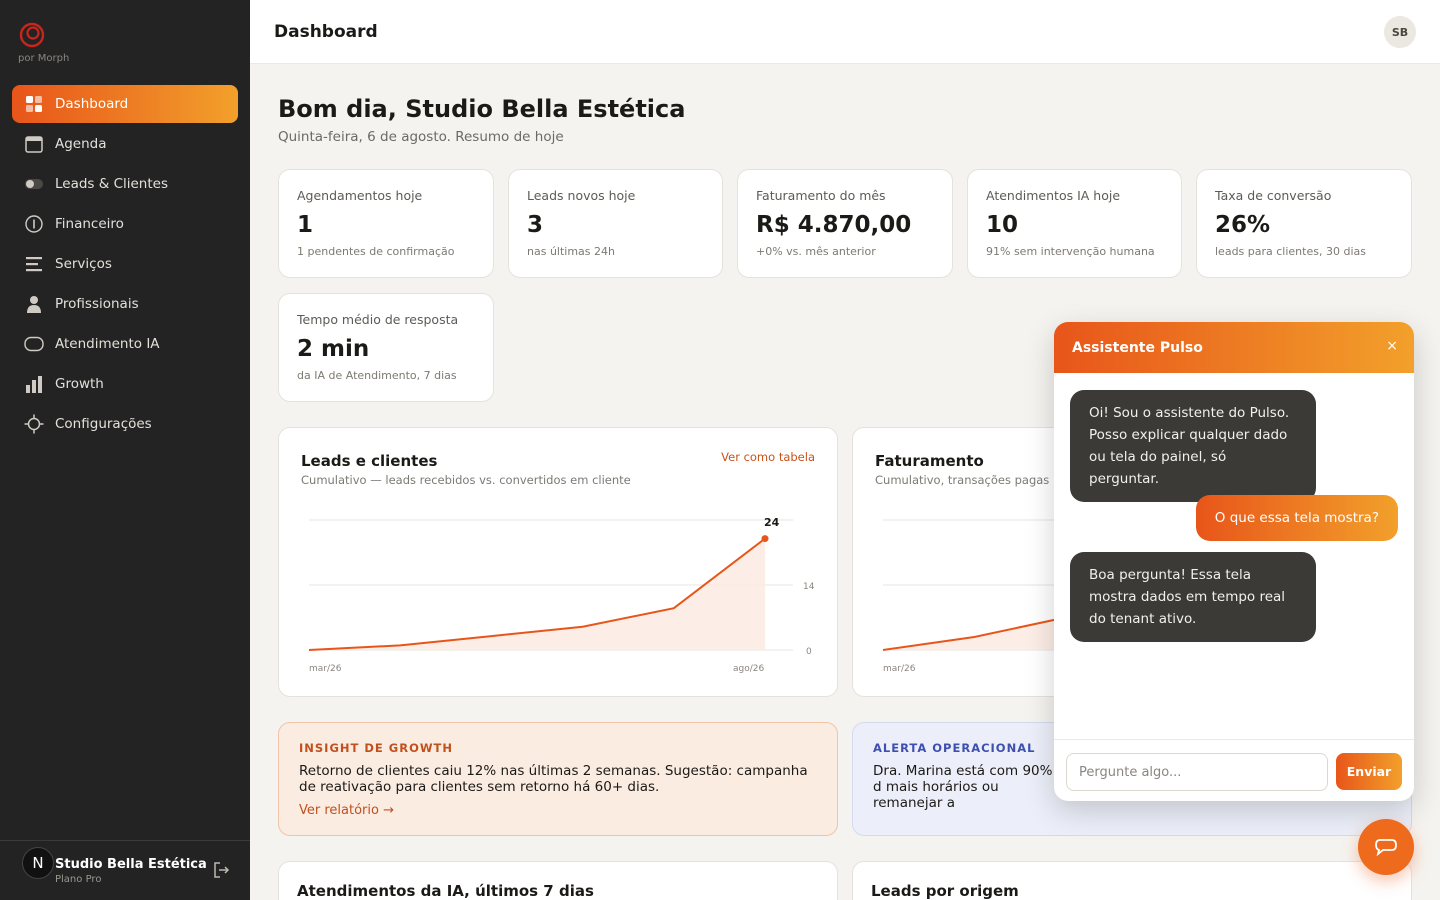 This screenshot has width=1440, height=900. What do you see at coordinates (305, 225) in the screenshot?
I see `kpi-value: 1` at bounding box center [305, 225].